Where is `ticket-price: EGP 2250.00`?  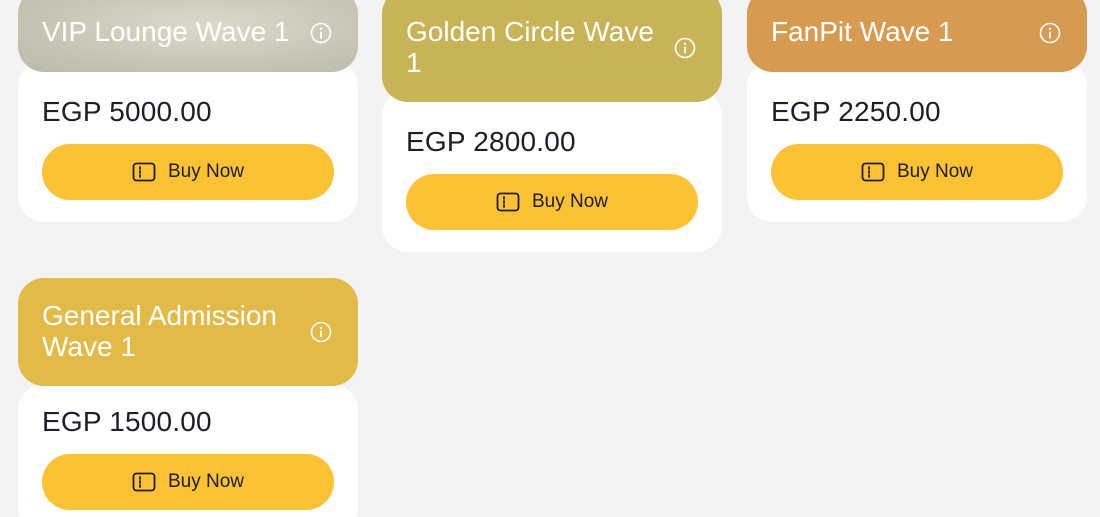 ticket-price: EGP 2250.00 is located at coordinates (856, 111).